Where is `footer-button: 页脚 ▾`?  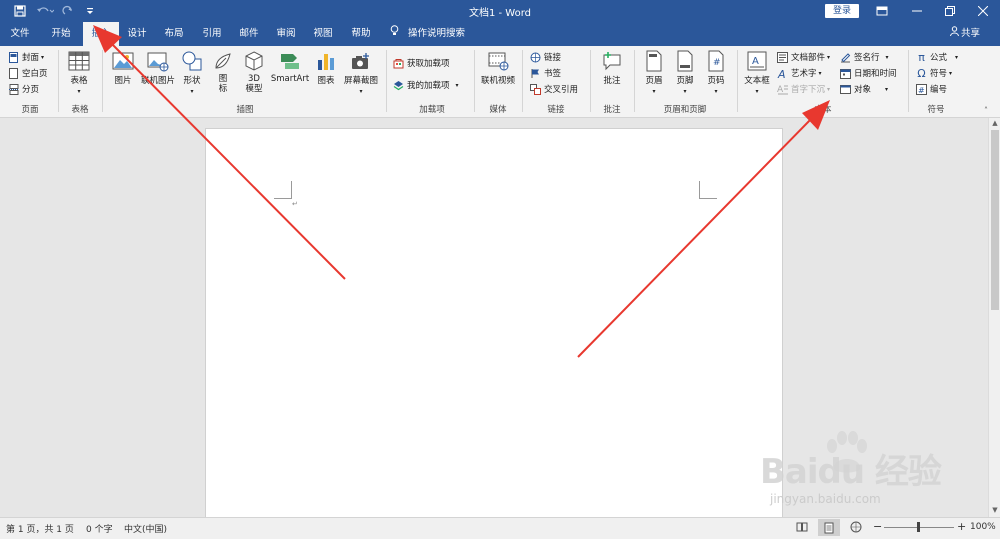 footer-button: 页脚 ▾ is located at coordinates (685, 73).